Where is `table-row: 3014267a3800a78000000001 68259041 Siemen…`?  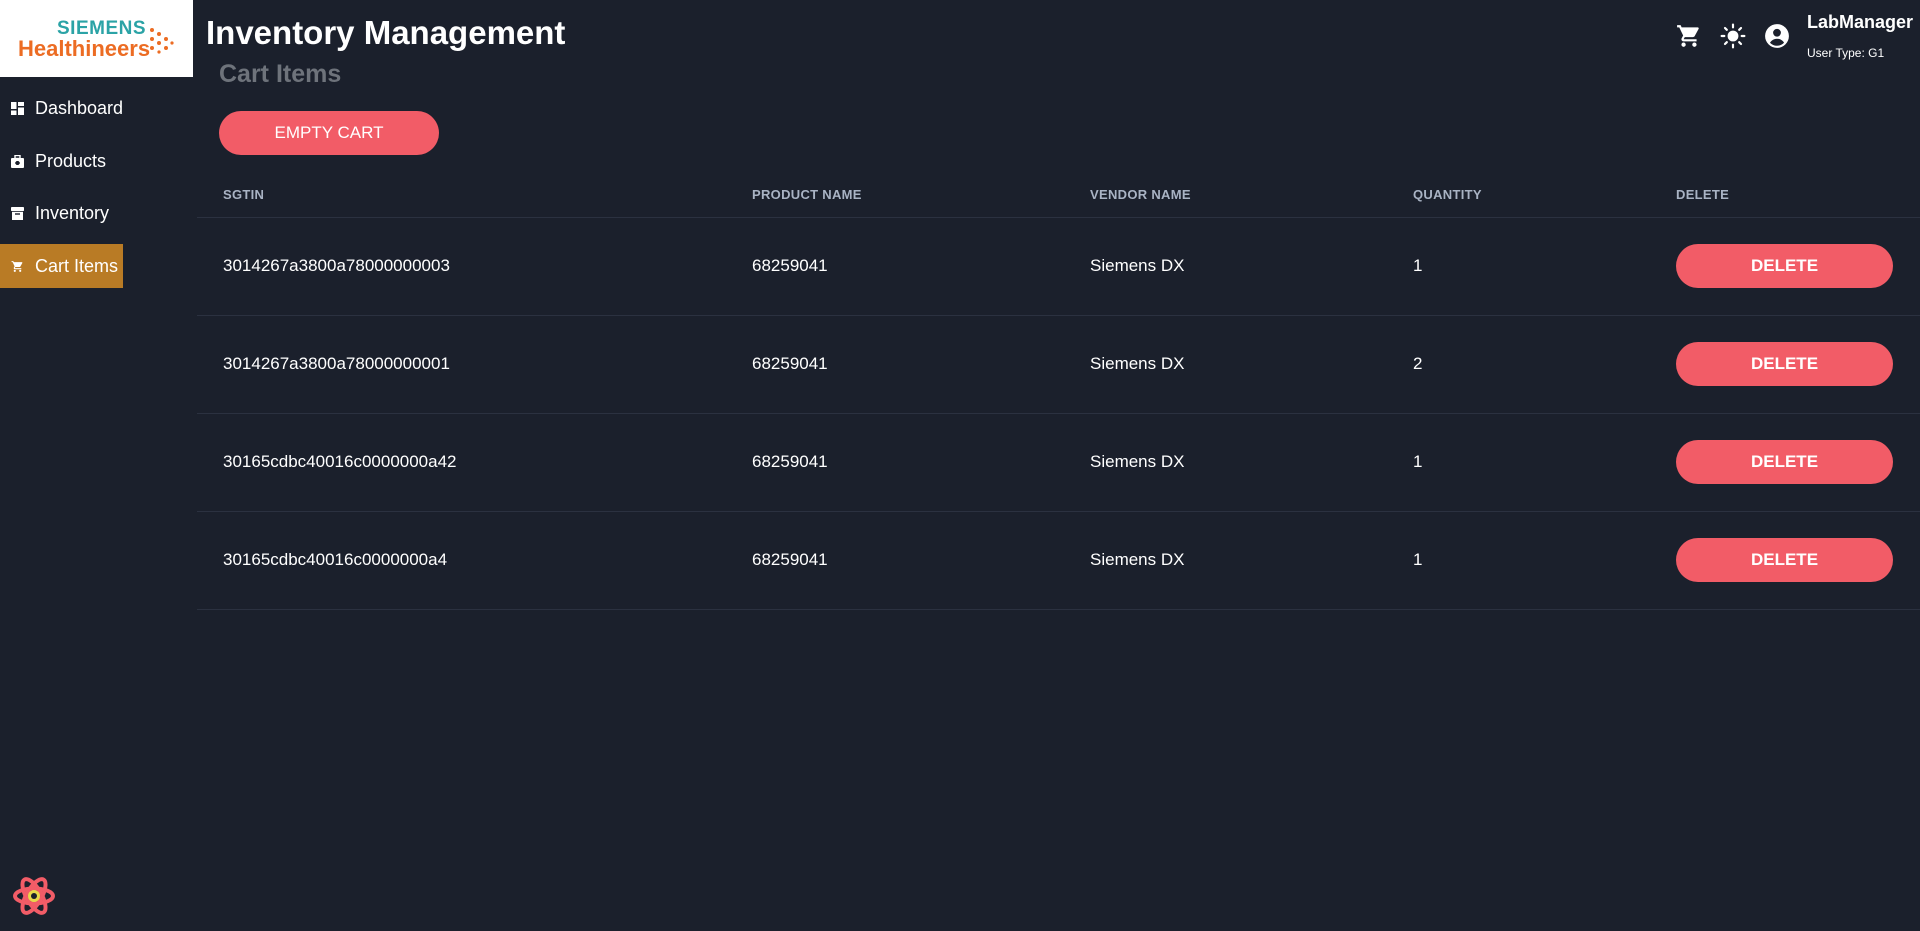 table-row: 3014267a3800a78000000001 68259041 Siemen… is located at coordinates (1058, 365).